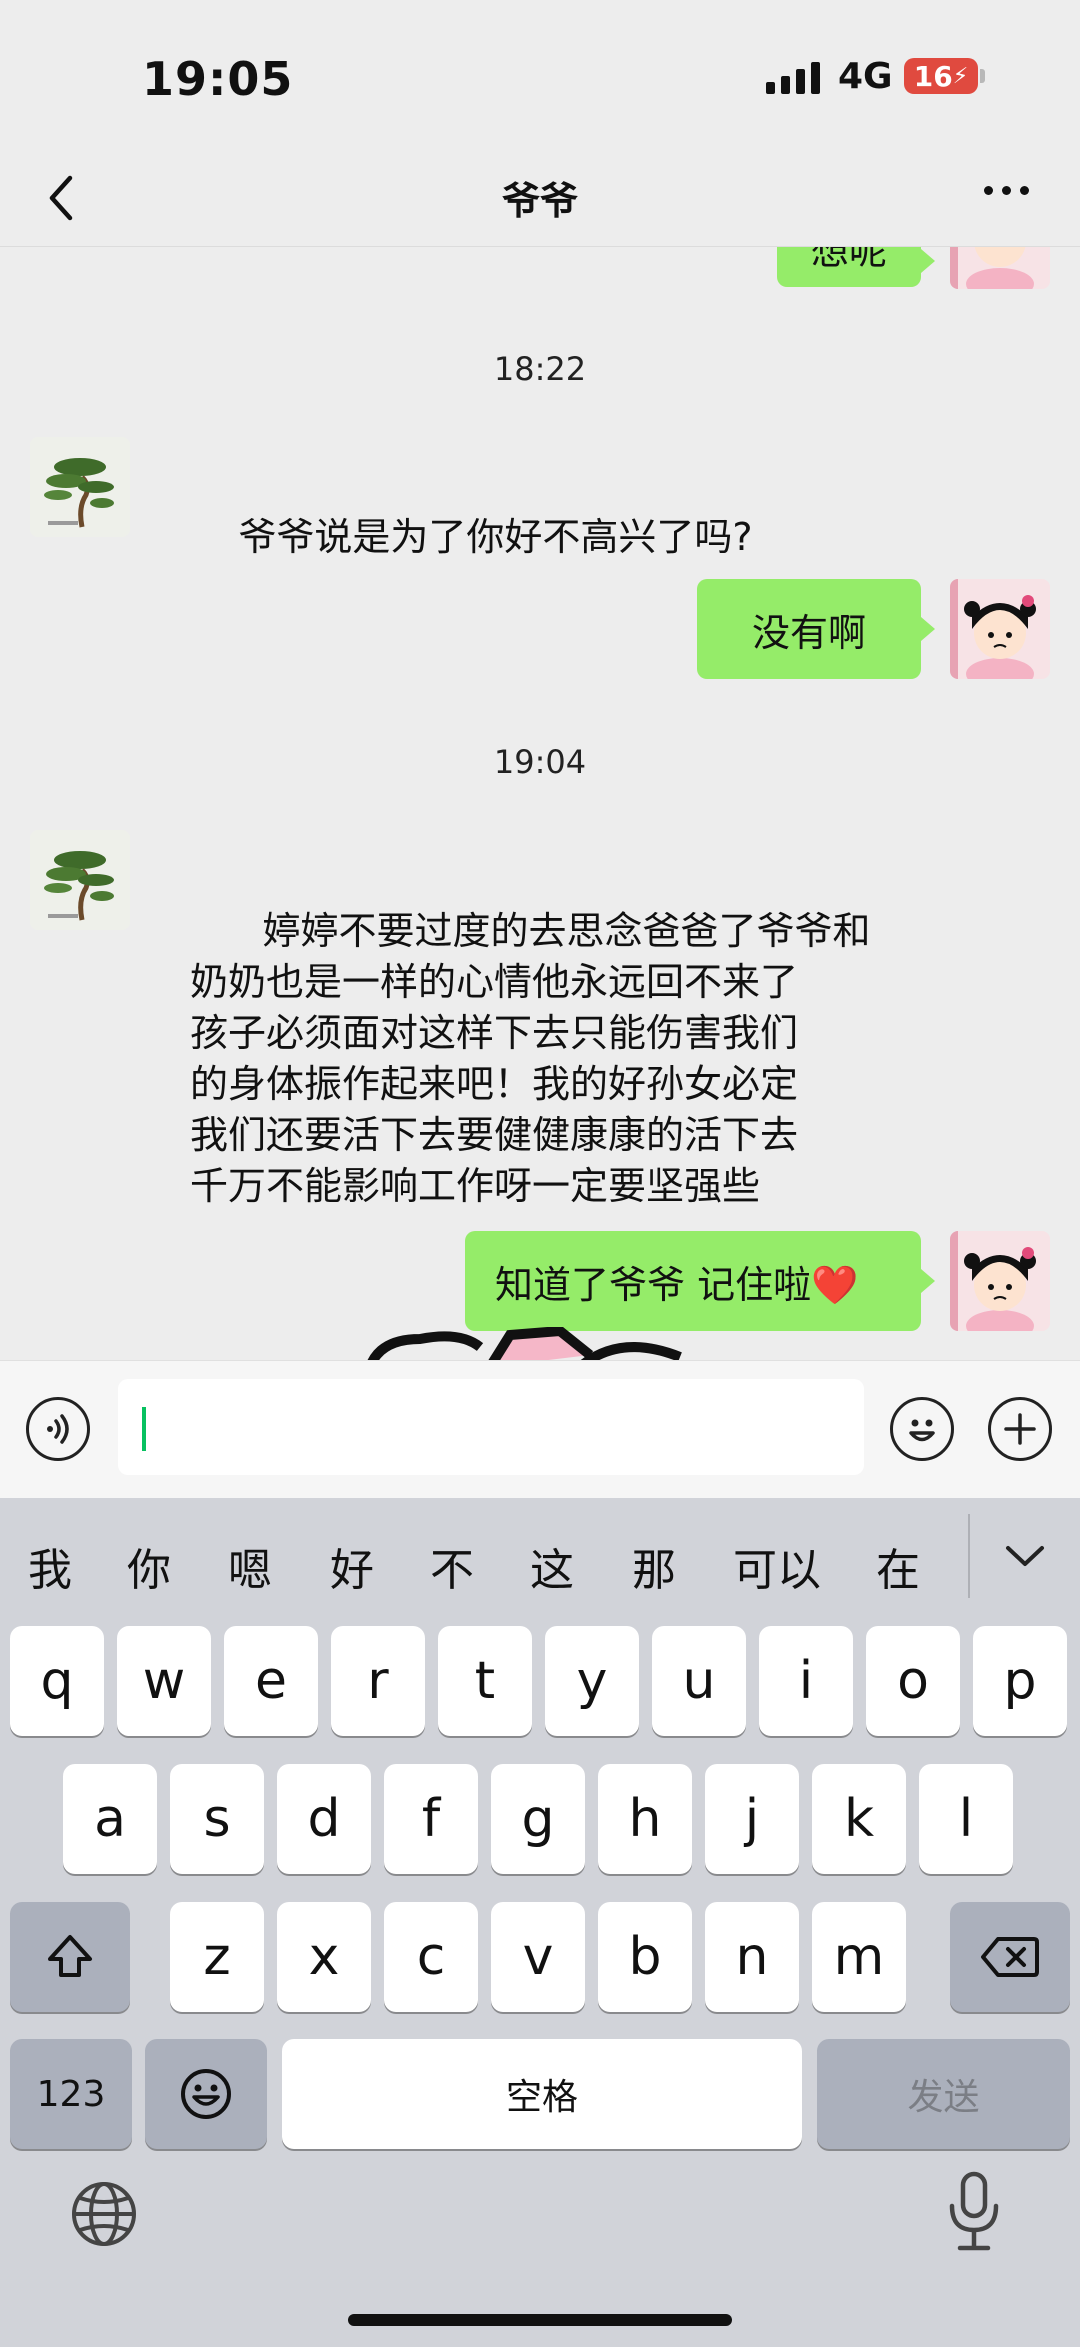 This screenshot has height=2347, width=1080. Describe the element at coordinates (540, 75) in the screenshot. I see `status-bar: 19:05 4G 16 ⚡` at that location.